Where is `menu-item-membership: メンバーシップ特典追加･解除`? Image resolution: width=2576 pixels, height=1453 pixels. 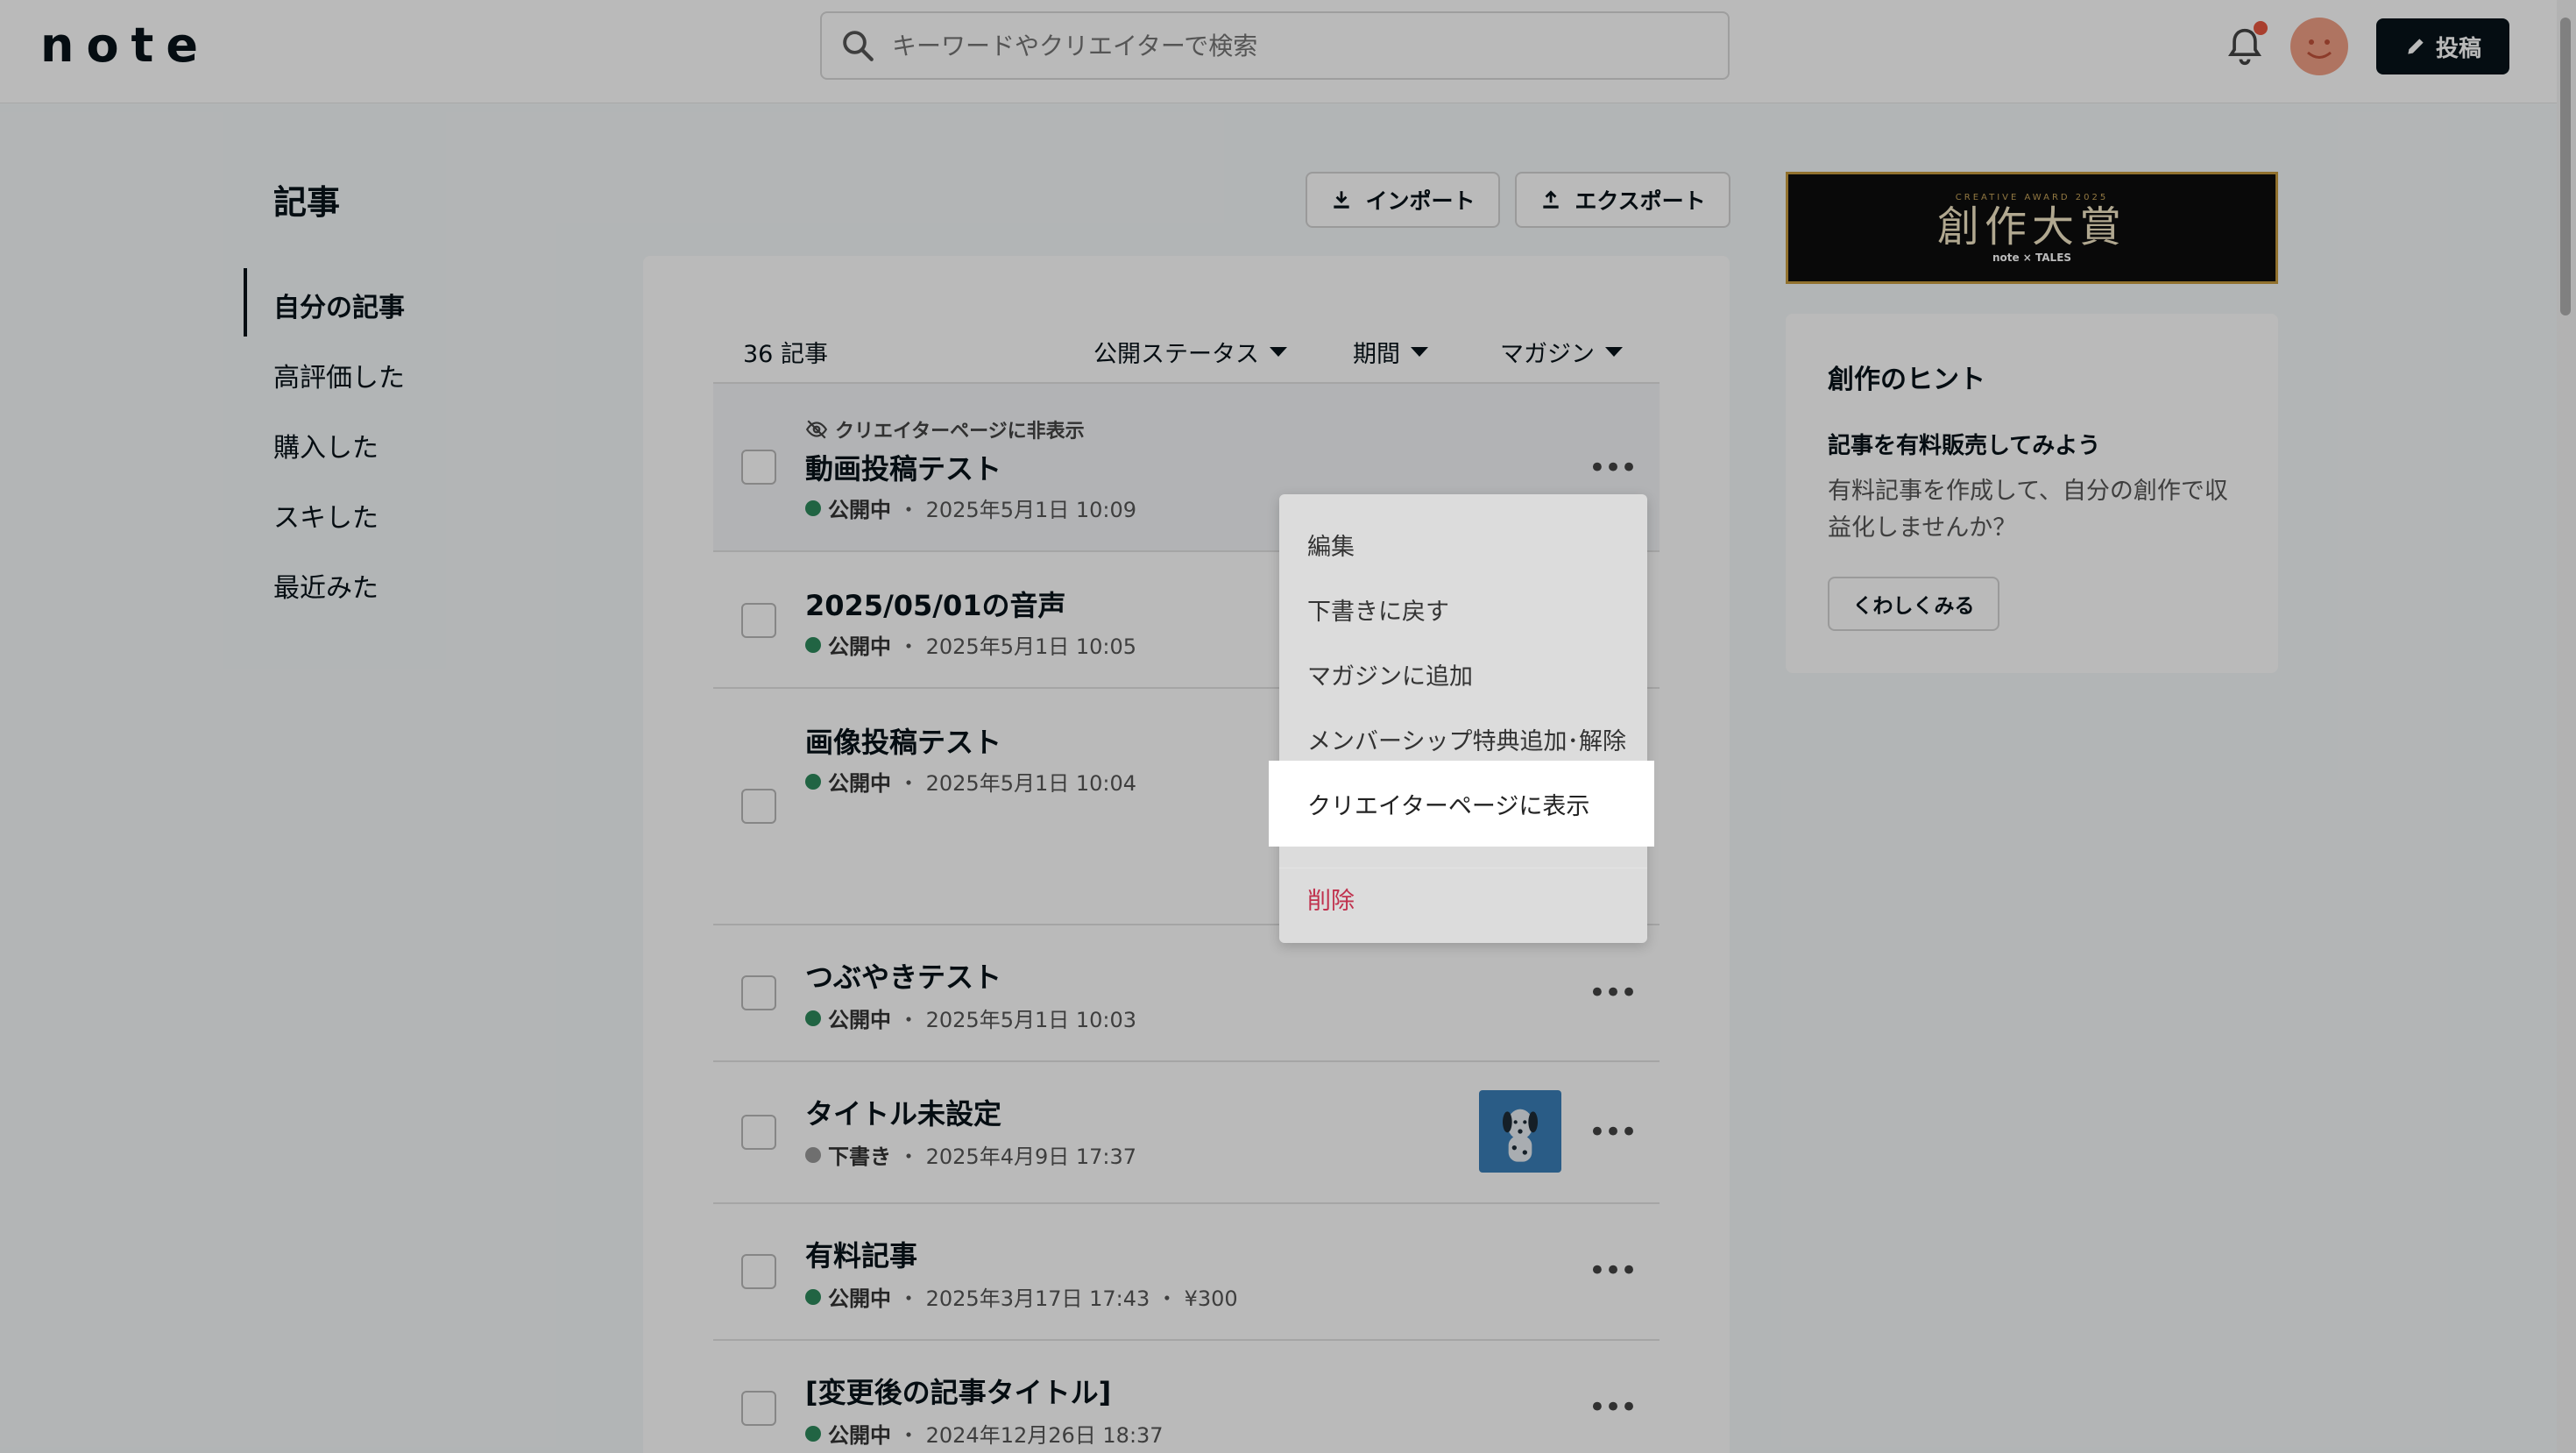
menu-item-membership: メンバーシップ特典追加･解除 is located at coordinates (1466, 739).